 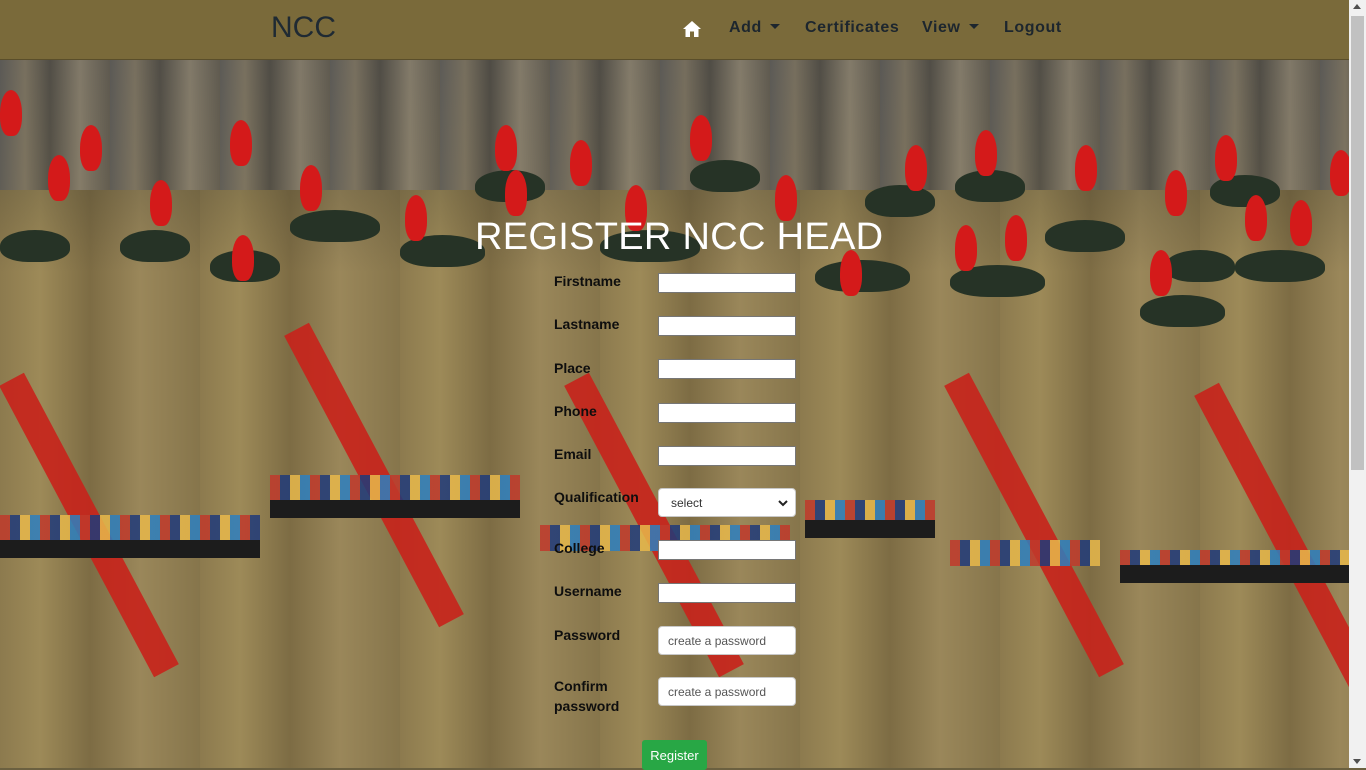 What do you see at coordinates (727, 369) in the screenshot?
I see `place-field` at bounding box center [727, 369].